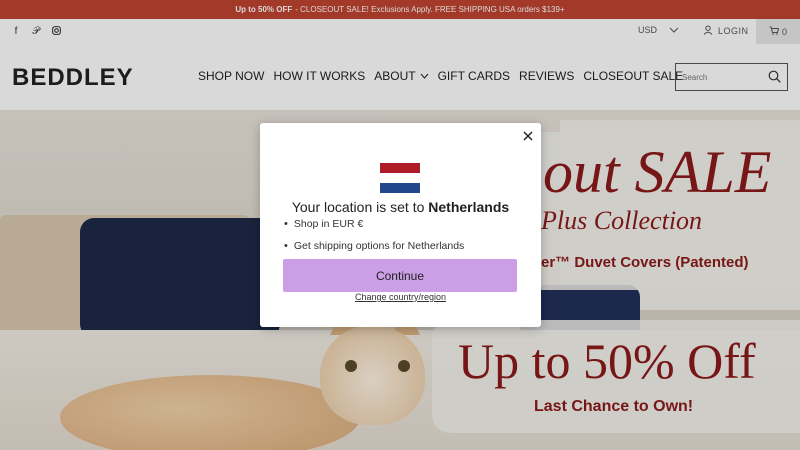 The height and width of the screenshot is (450, 800). I want to click on modal-title: Your location is set to Netherlands, so click(400, 207).